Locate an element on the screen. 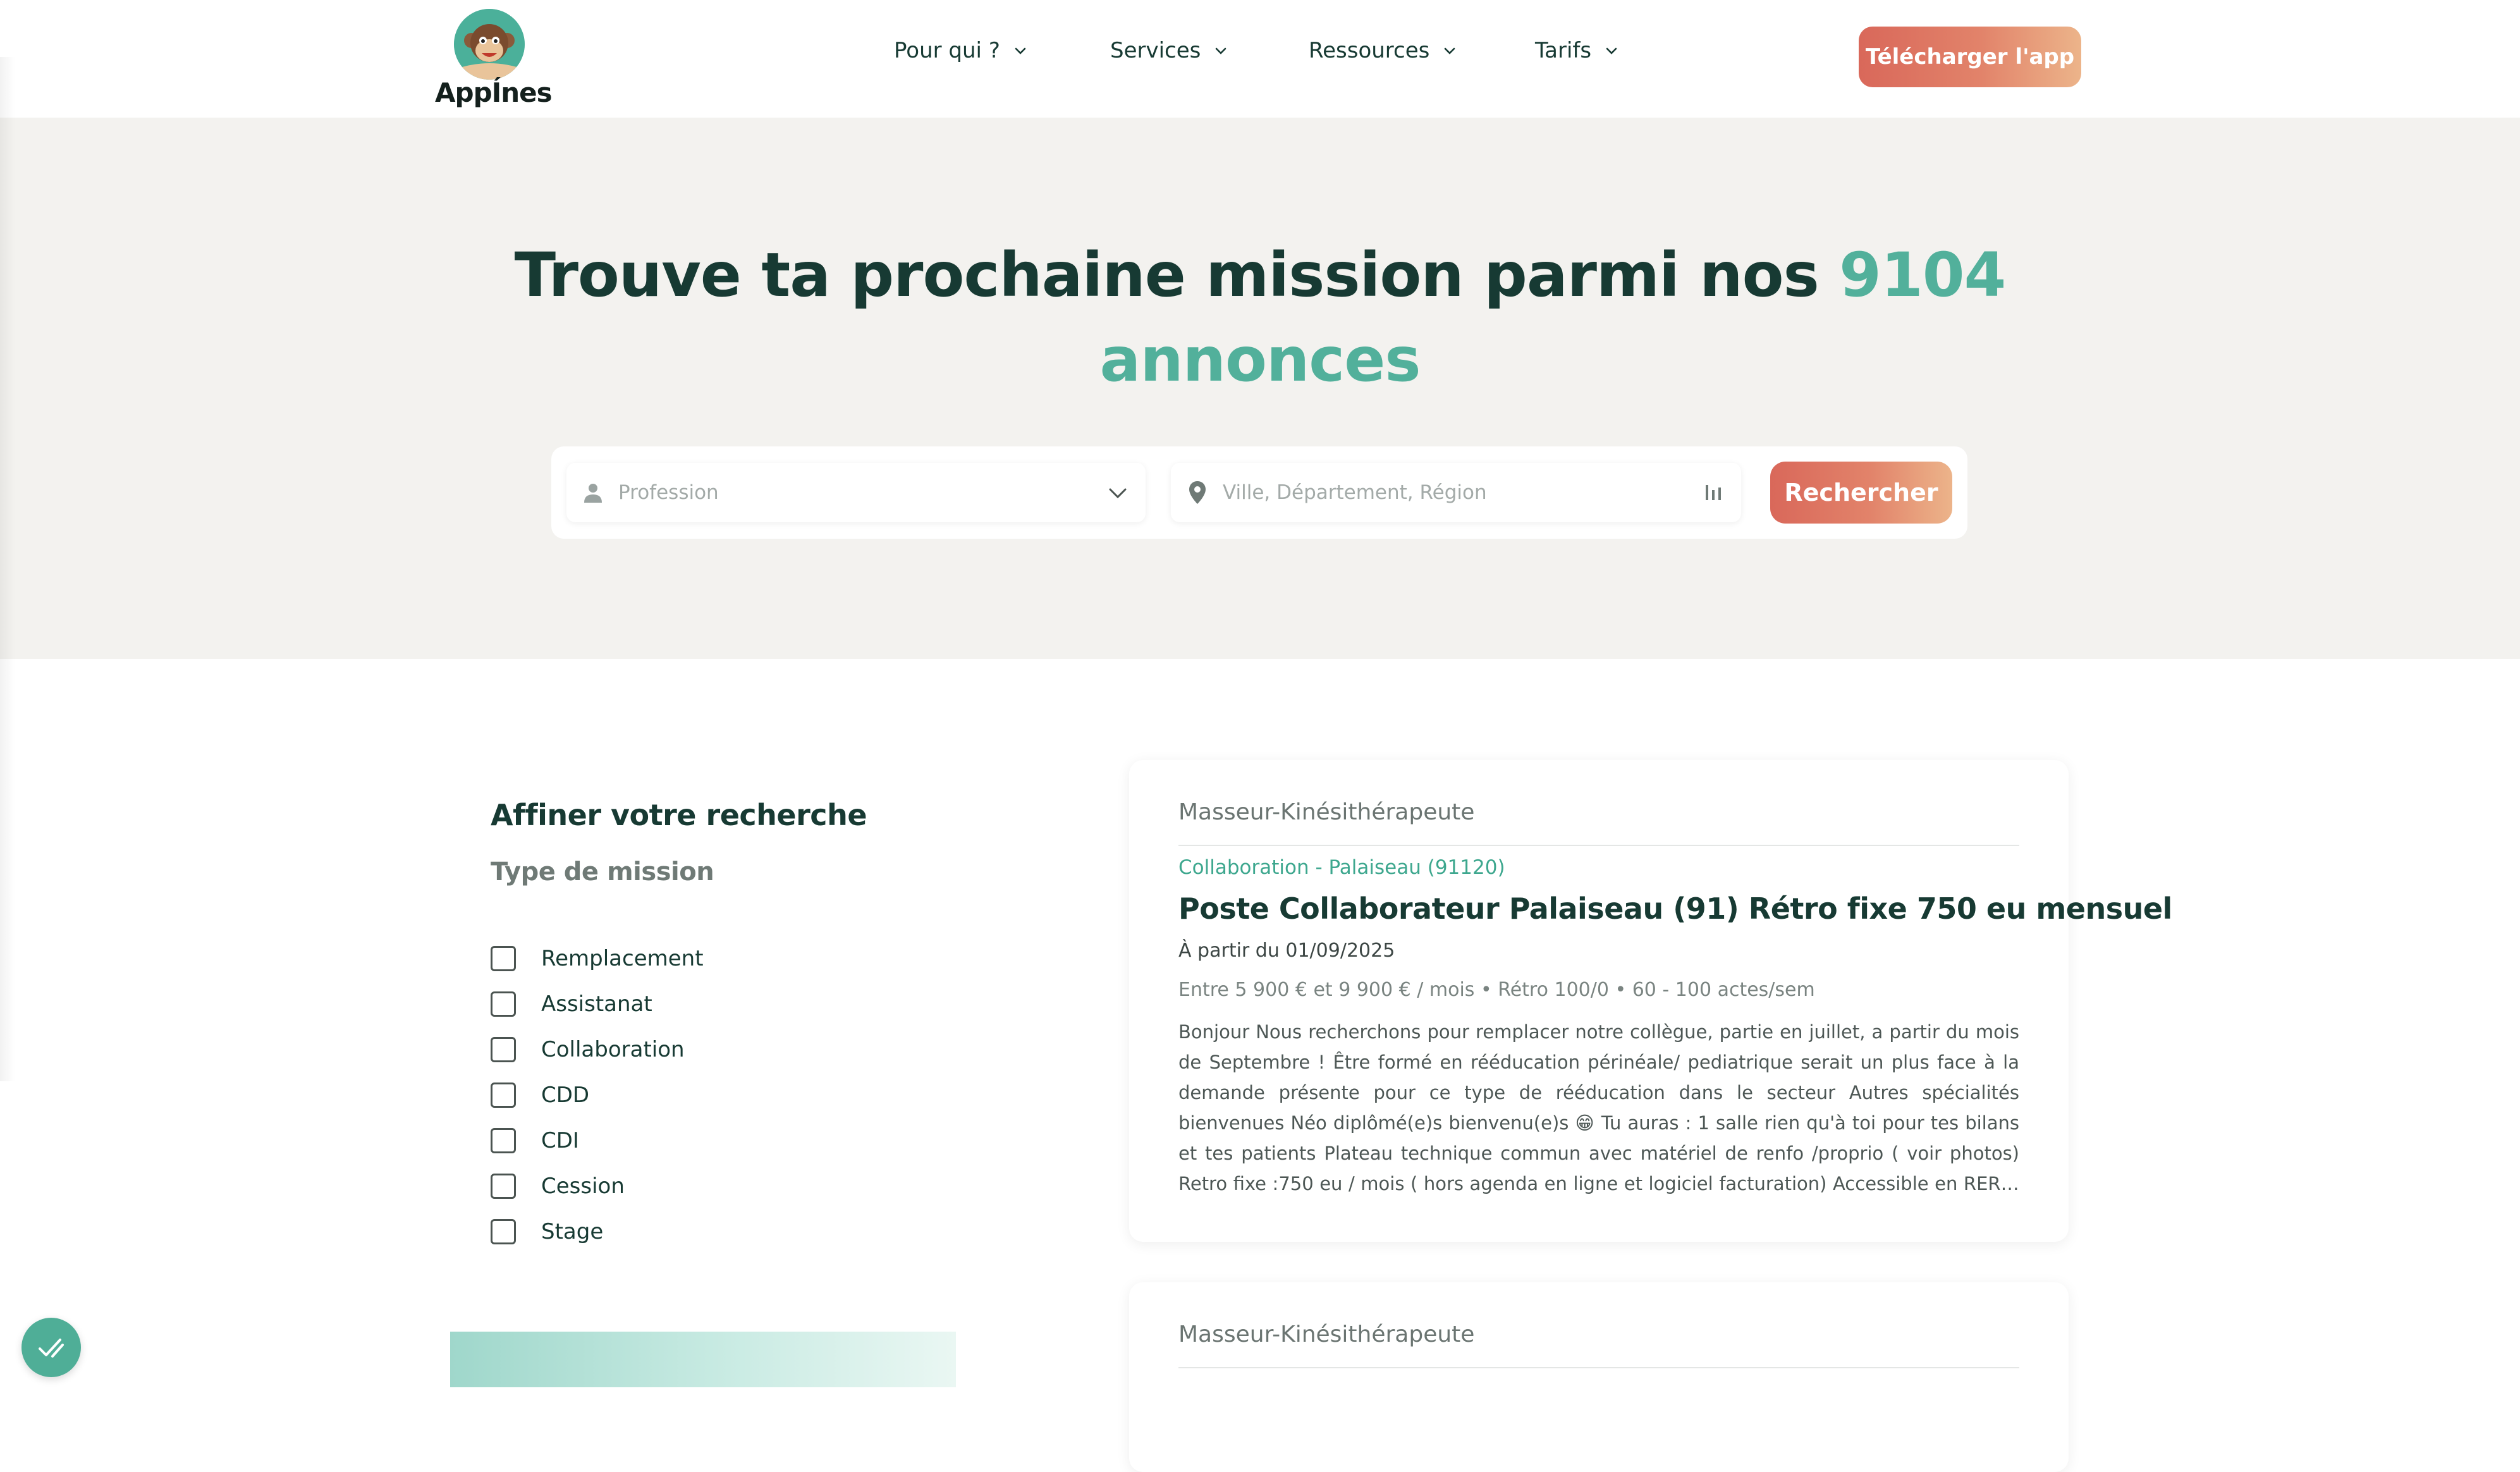 The width and height of the screenshot is (2520, 1472). nav-item-pour-qui: Pour qui ? is located at coordinates (961, 50).